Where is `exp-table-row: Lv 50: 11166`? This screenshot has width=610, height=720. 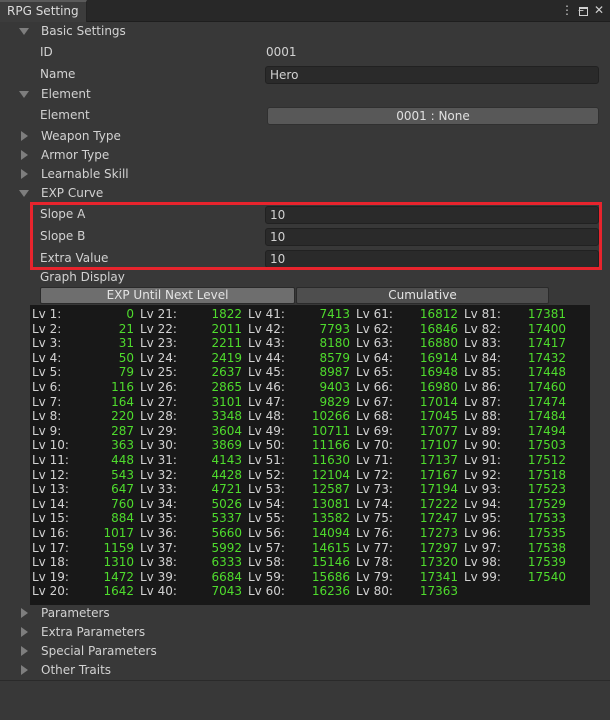 exp-table-row: Lv 50: 11166 is located at coordinates (300, 445).